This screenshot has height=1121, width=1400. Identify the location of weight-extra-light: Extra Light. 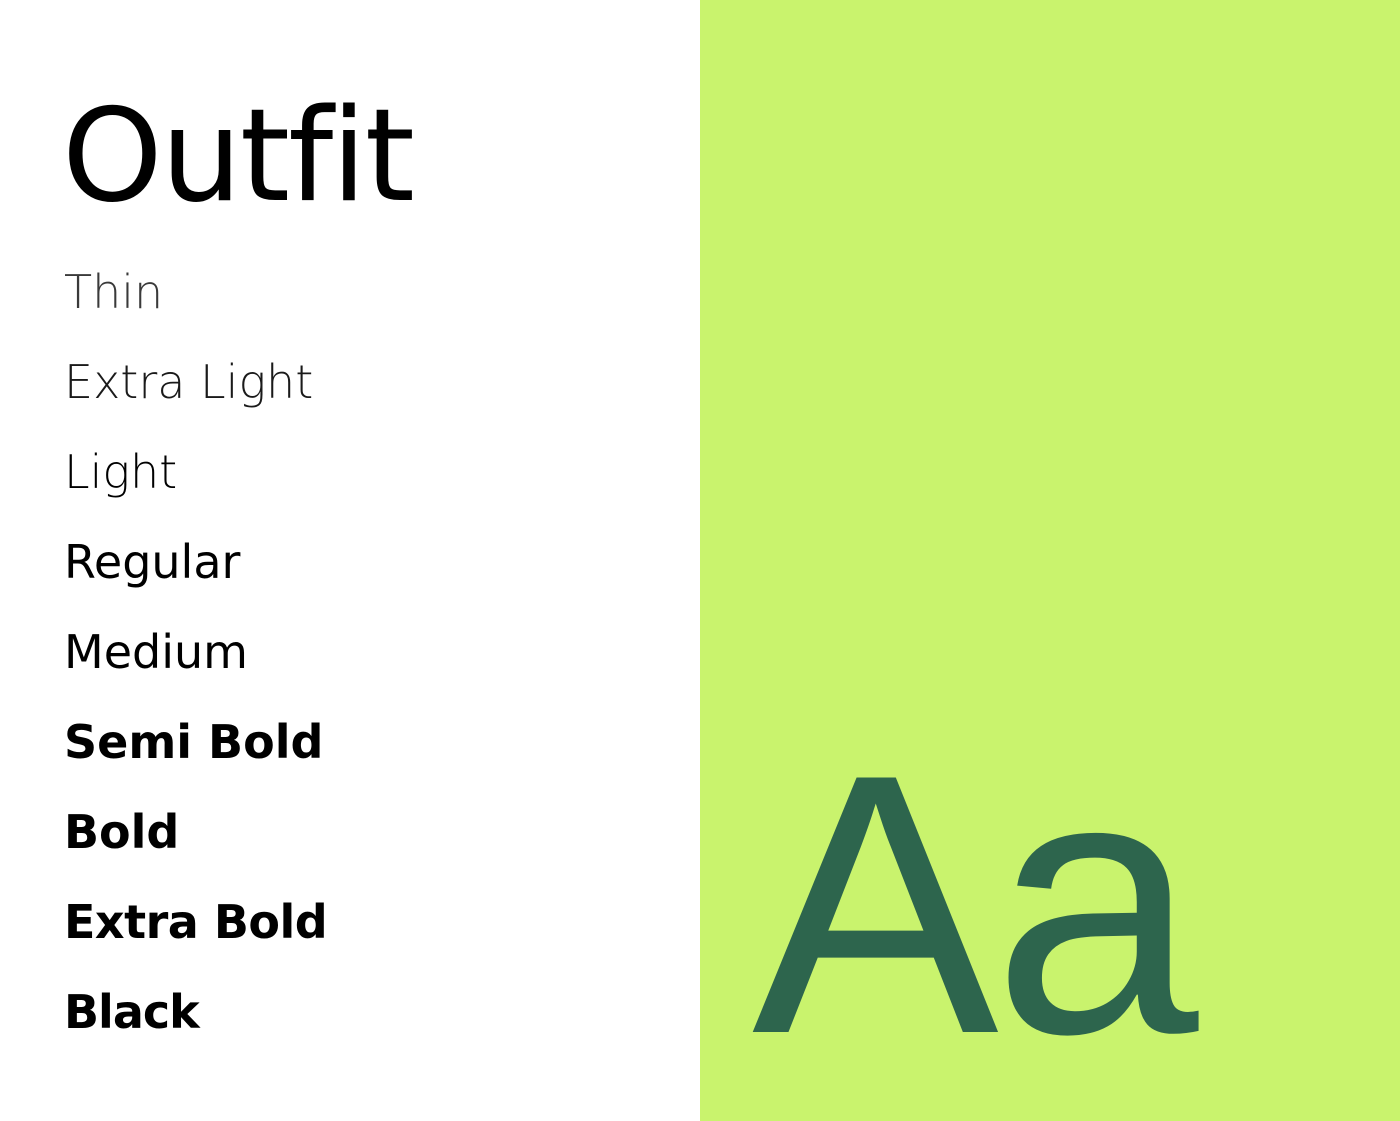
(189, 382).